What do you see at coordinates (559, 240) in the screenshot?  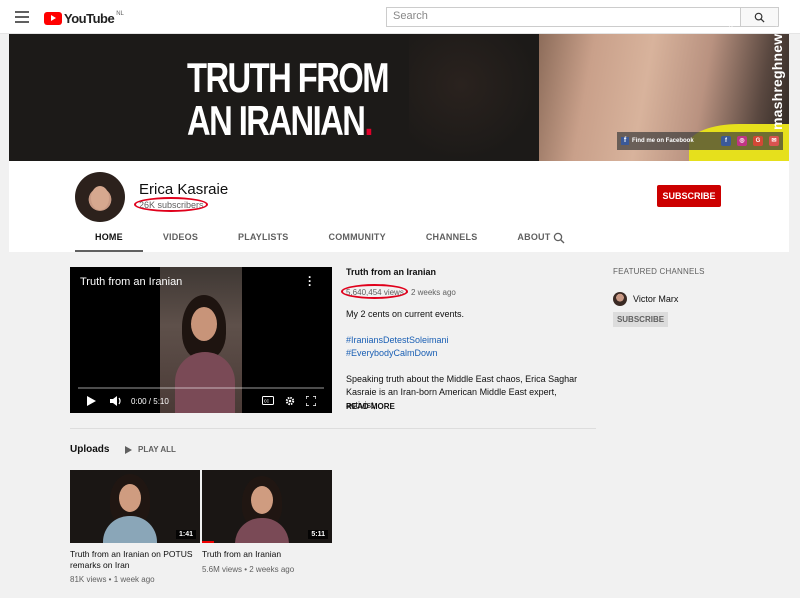 I see `channel-search-icon` at bounding box center [559, 240].